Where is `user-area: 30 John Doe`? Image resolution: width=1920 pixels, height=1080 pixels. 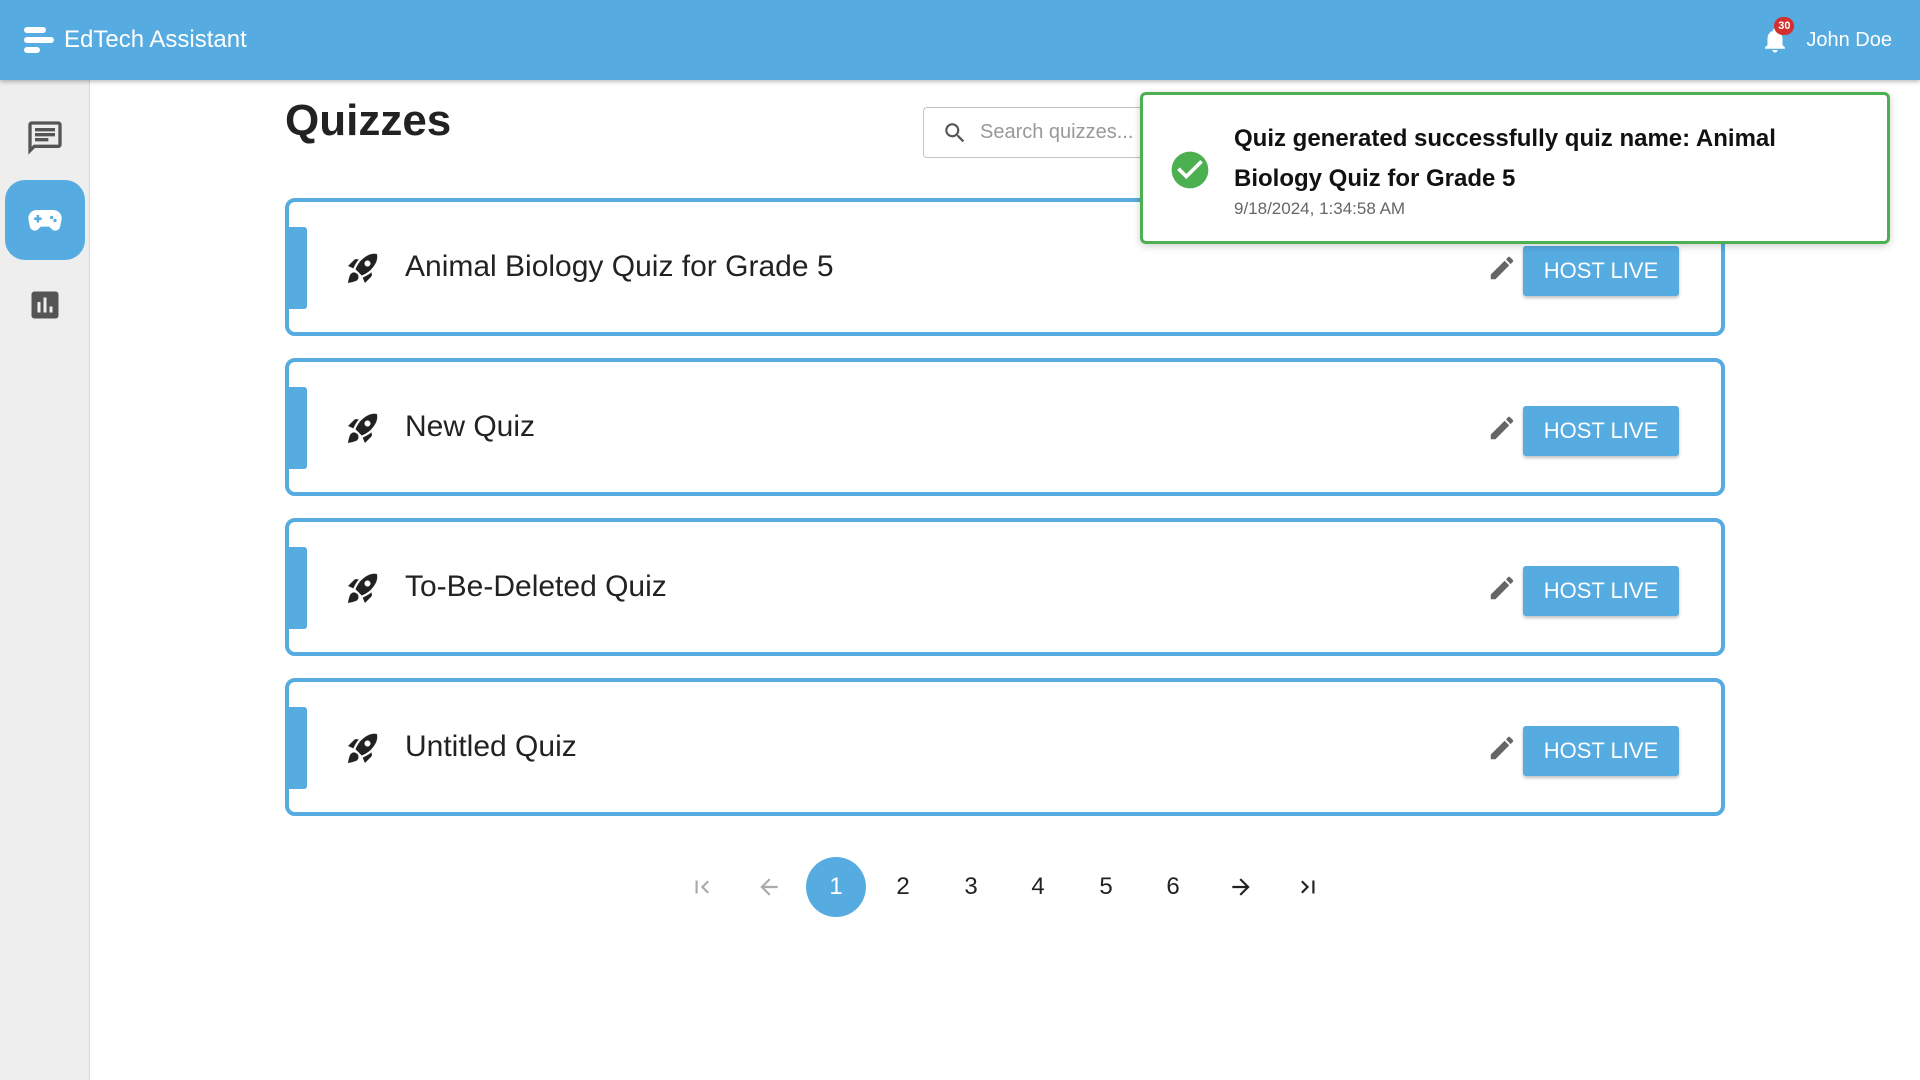
user-area: 30 John Doe is located at coordinates (1826, 40).